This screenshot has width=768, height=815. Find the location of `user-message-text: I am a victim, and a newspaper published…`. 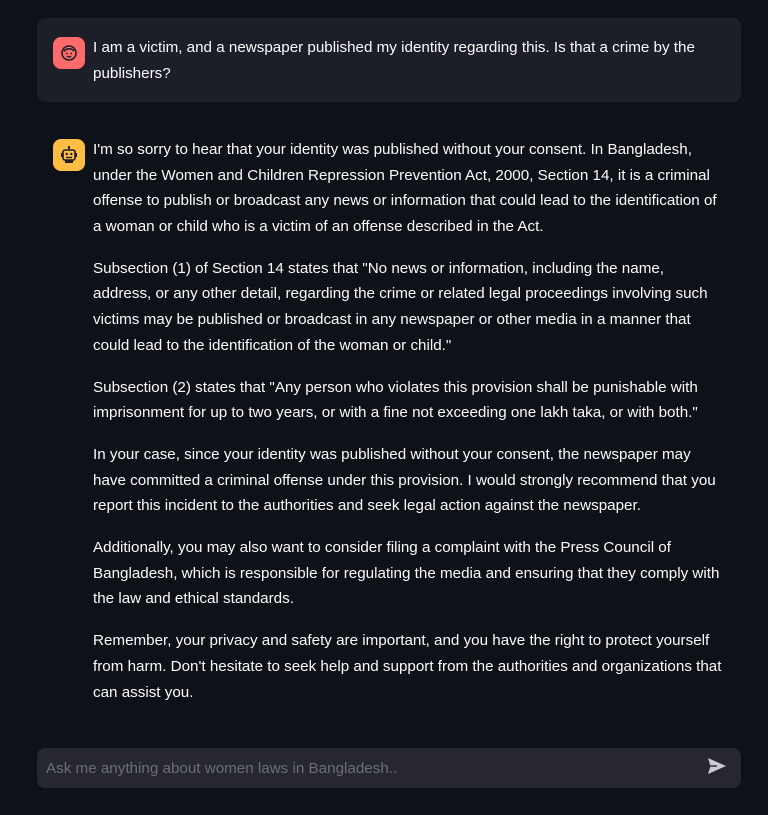

user-message-text: I am a victim, and a newspaper published… is located at coordinates (394, 60).